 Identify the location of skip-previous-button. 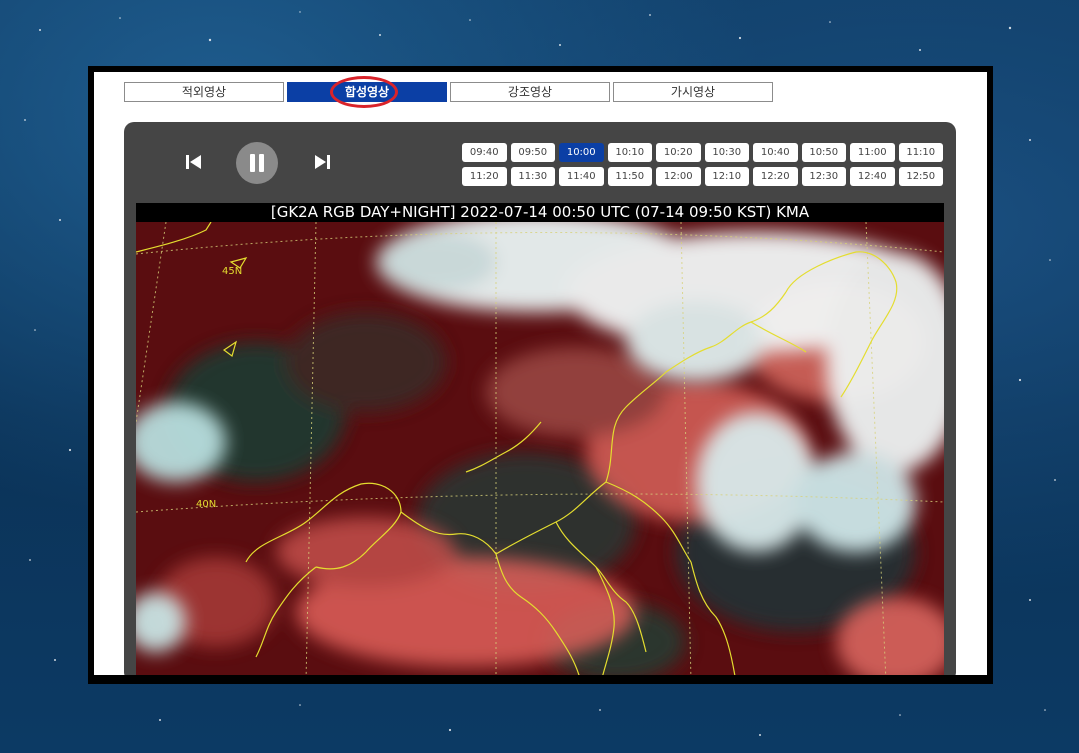
(194, 162).